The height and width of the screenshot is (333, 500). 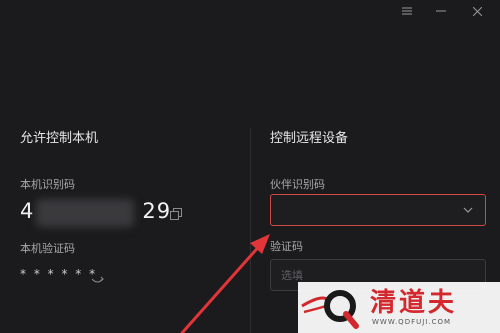 I want to click on remote-control-title: 控制远程设备, so click(x=309, y=138).